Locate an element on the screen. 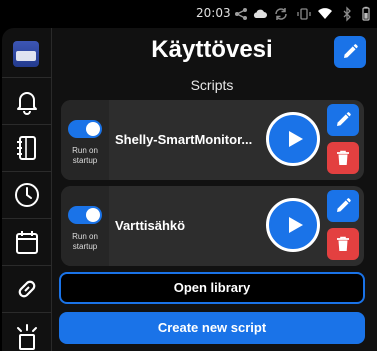  sidebar-item-links is located at coordinates (27, 289).